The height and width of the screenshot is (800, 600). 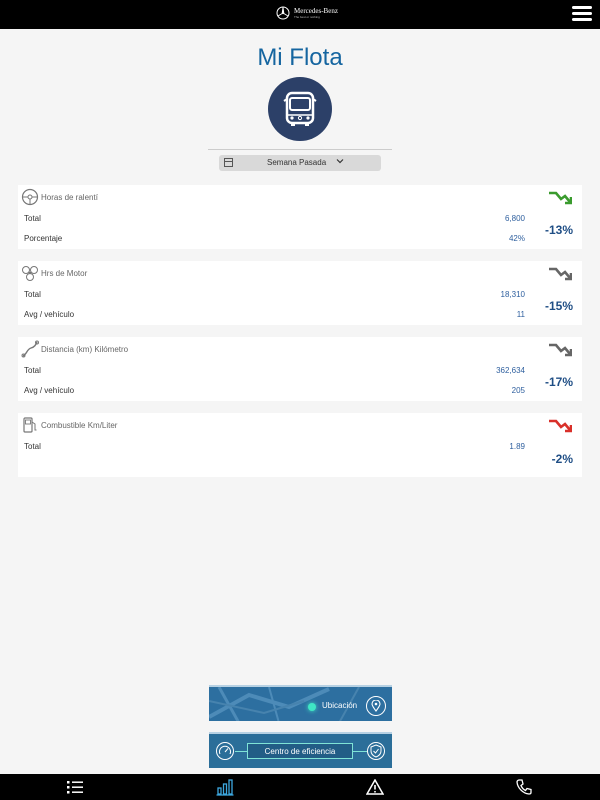 What do you see at coordinates (376, 751) in the screenshot?
I see `shield-check-icon` at bounding box center [376, 751].